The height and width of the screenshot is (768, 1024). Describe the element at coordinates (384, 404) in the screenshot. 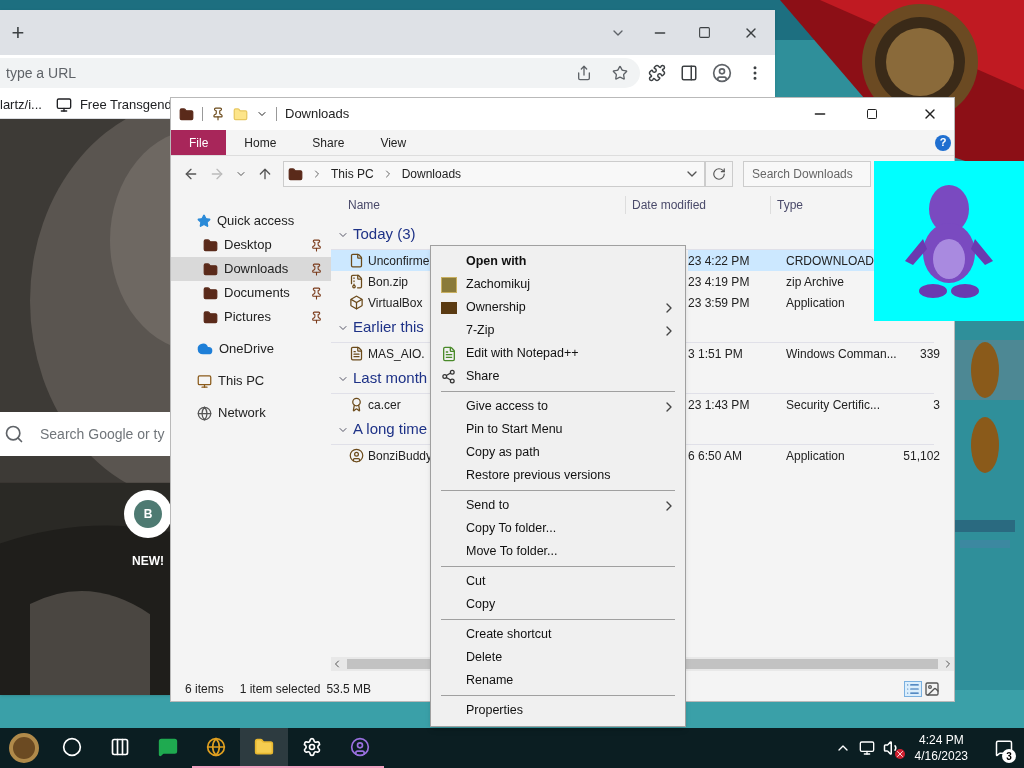

I see `file-name: ca.cer` at that location.